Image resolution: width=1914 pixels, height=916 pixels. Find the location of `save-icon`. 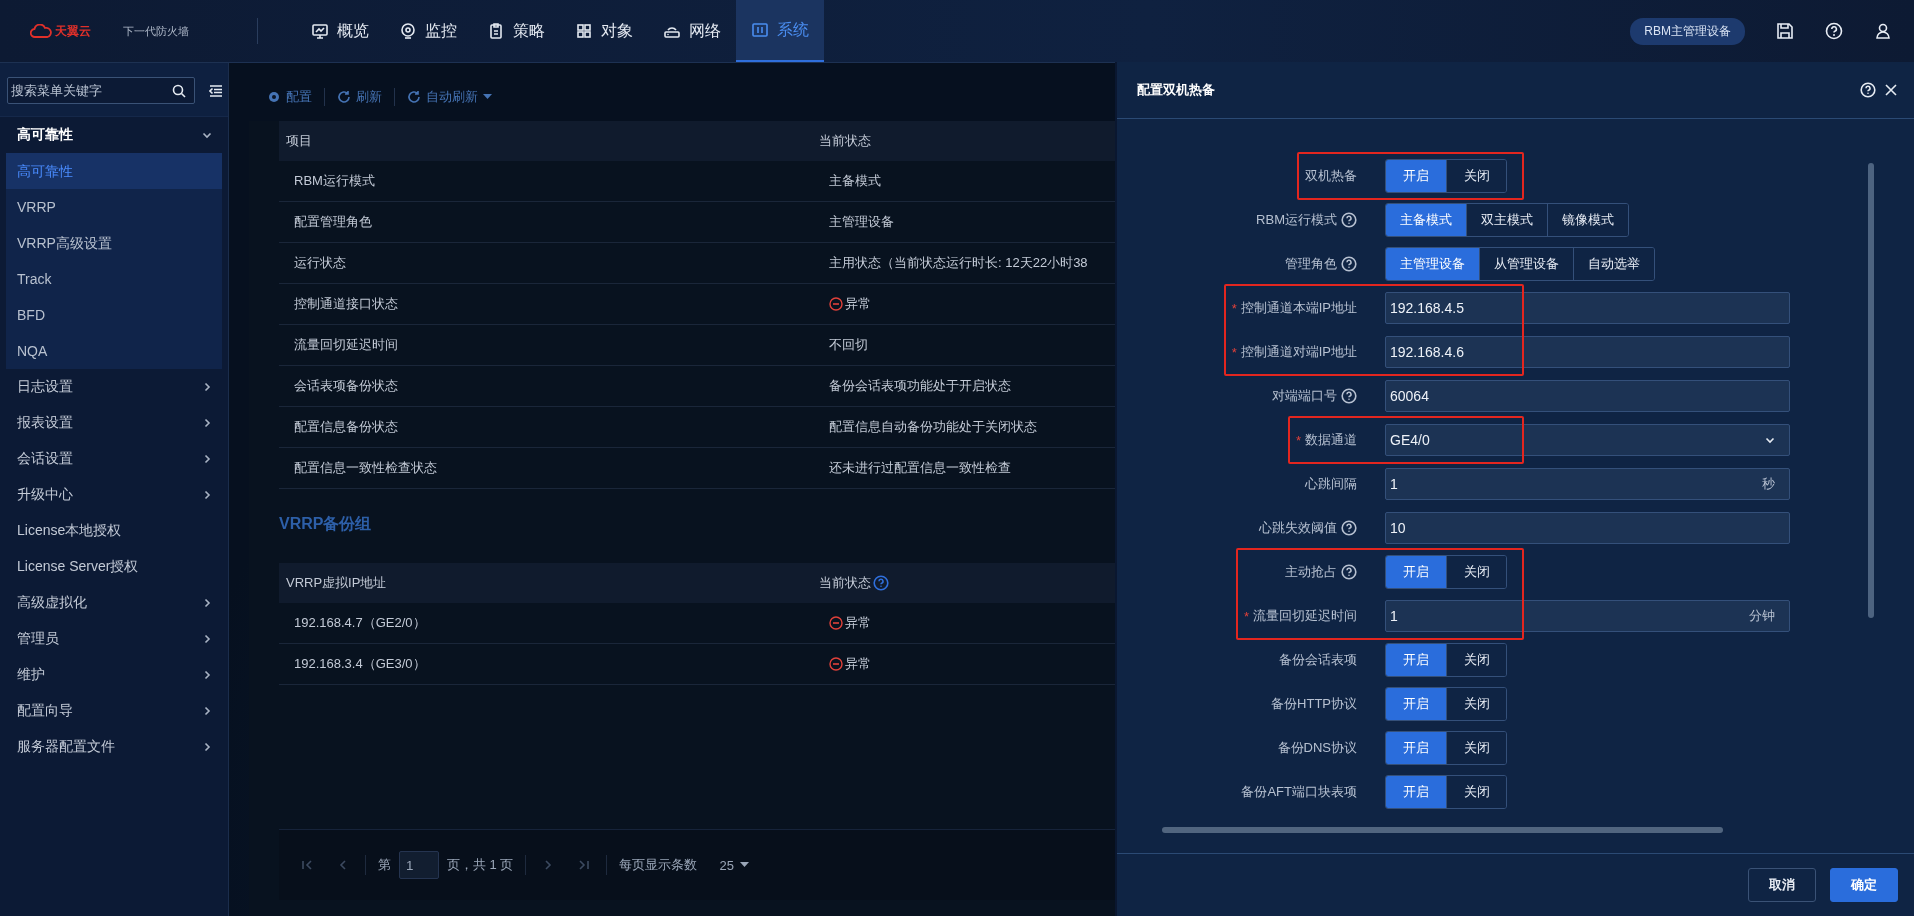

save-icon is located at coordinates (1785, 31).